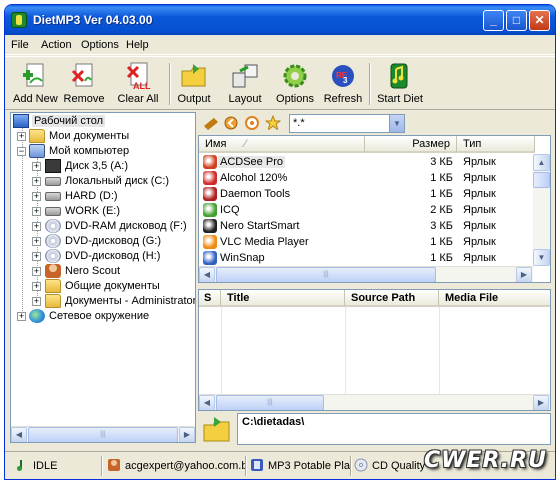  Describe the element at coordinates (101, 151) in the screenshot. I see `tree-item-my-computer: − Мой компьютер` at that location.